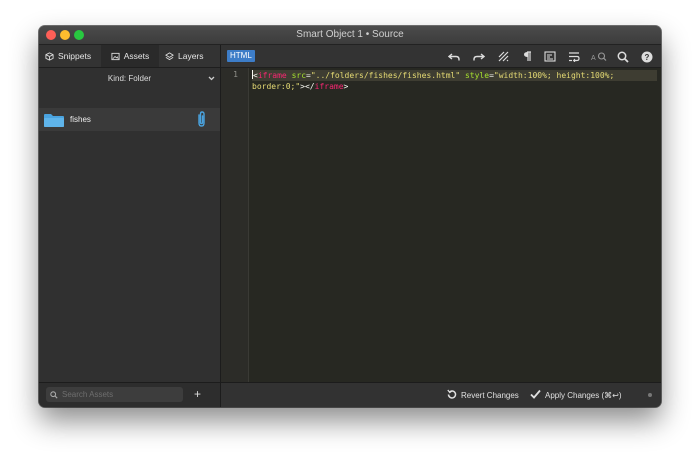  What do you see at coordinates (300, 86) in the screenshot?
I see `code-line-wrap: border:0;"></iframe>` at bounding box center [300, 86].